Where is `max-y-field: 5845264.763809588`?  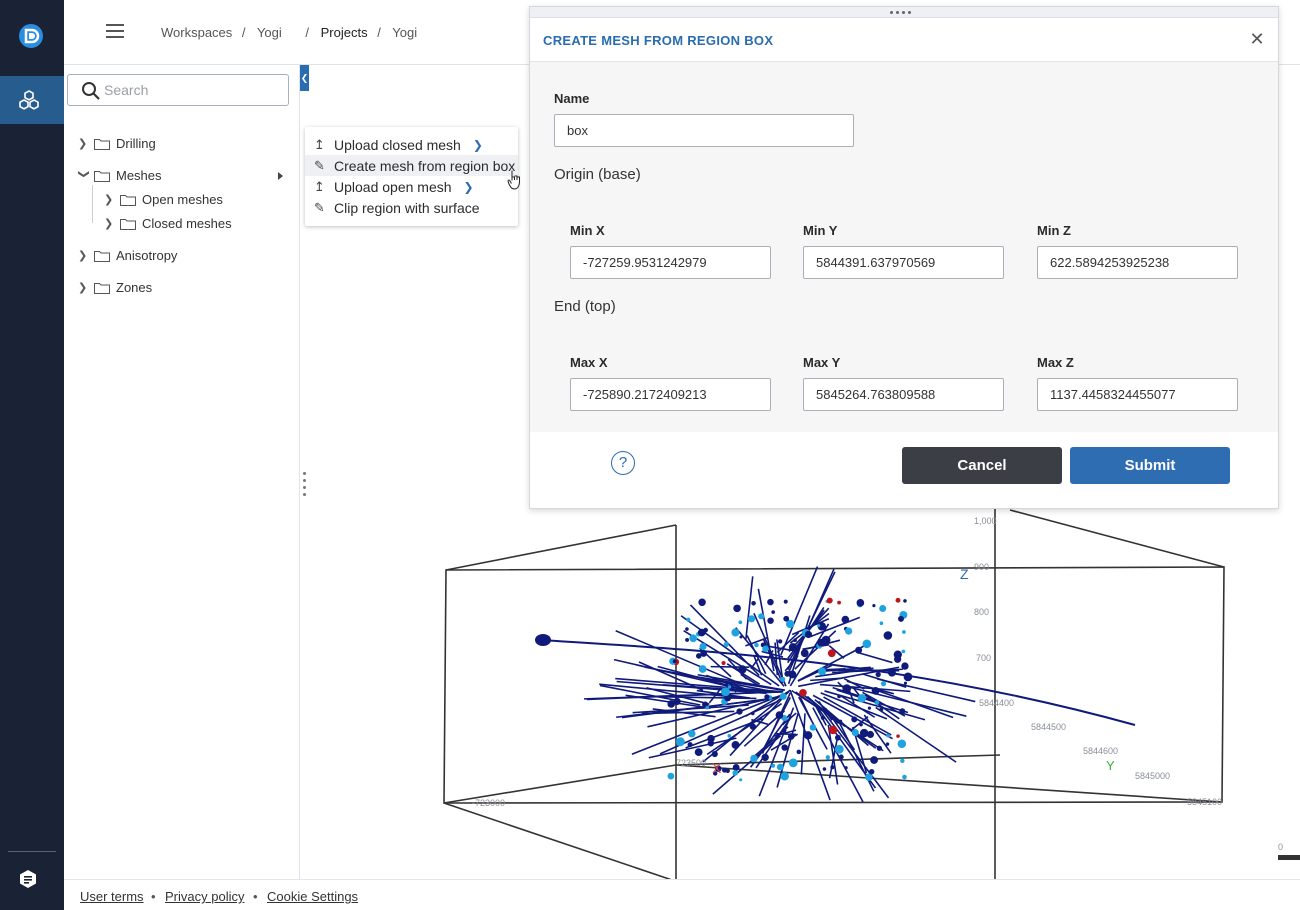
max-y-field: 5845264.763809588 is located at coordinates (903, 394).